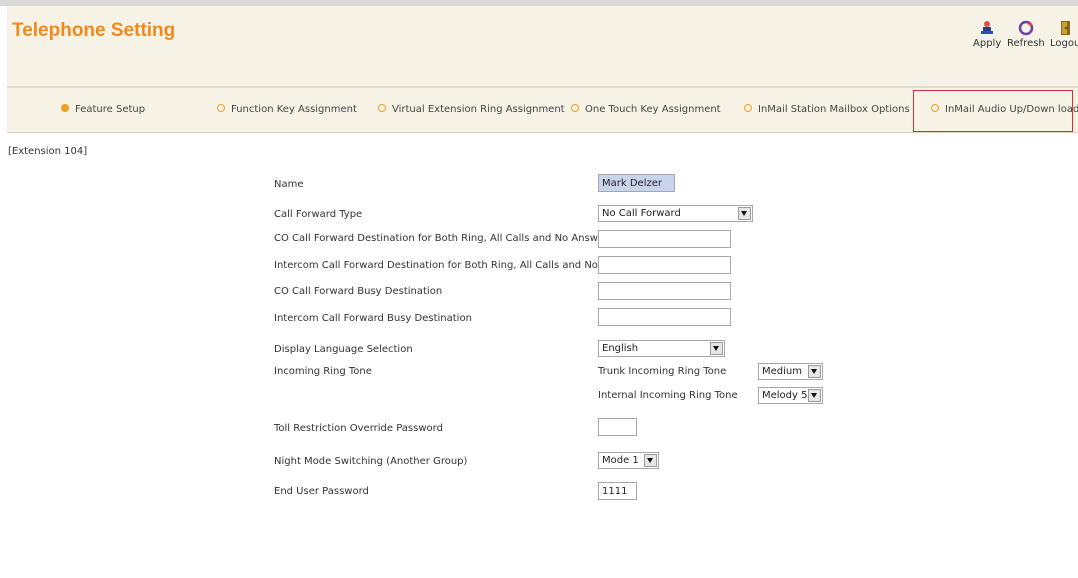 Image resolution: width=1078 pixels, height=578 pixels. I want to click on tab-inmail-station-mailbox-options: InMail Station Mailbox Options, so click(827, 109).